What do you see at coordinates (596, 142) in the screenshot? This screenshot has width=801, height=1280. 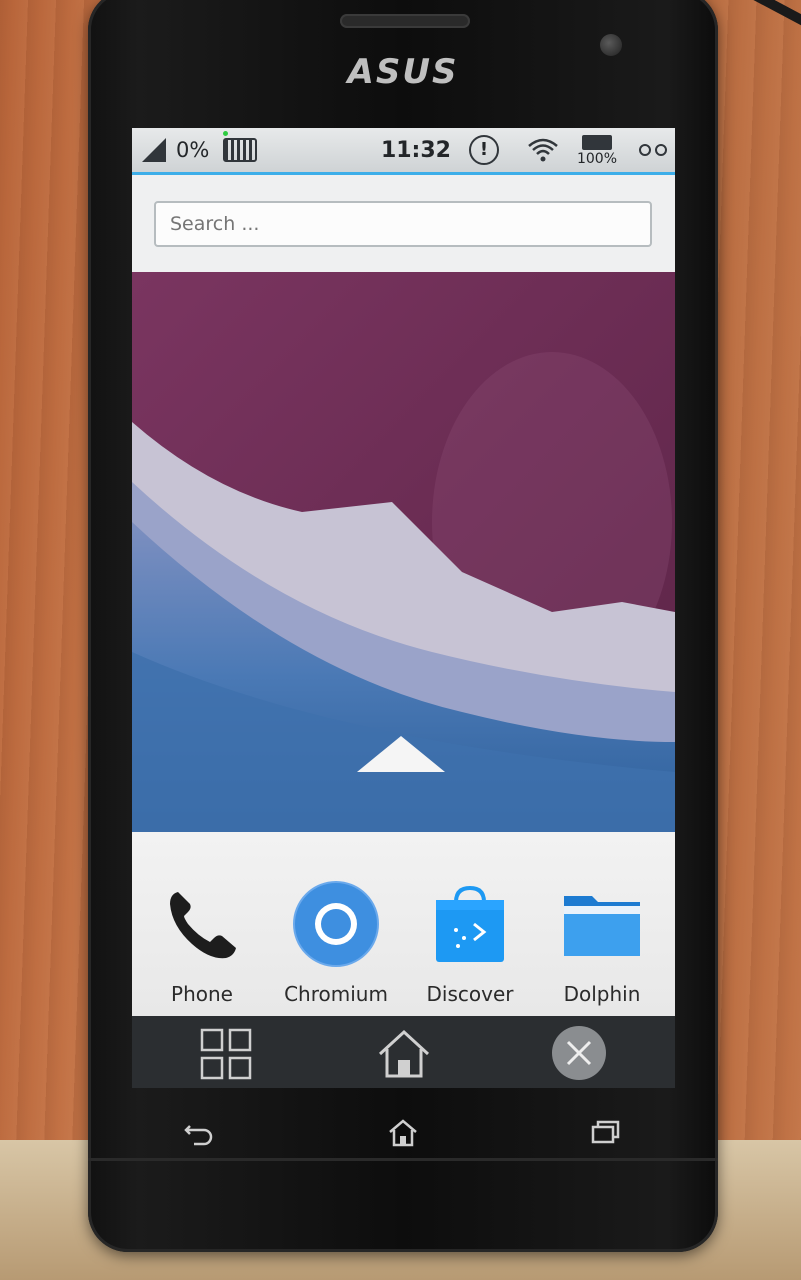 I see `battery-icon` at bounding box center [596, 142].